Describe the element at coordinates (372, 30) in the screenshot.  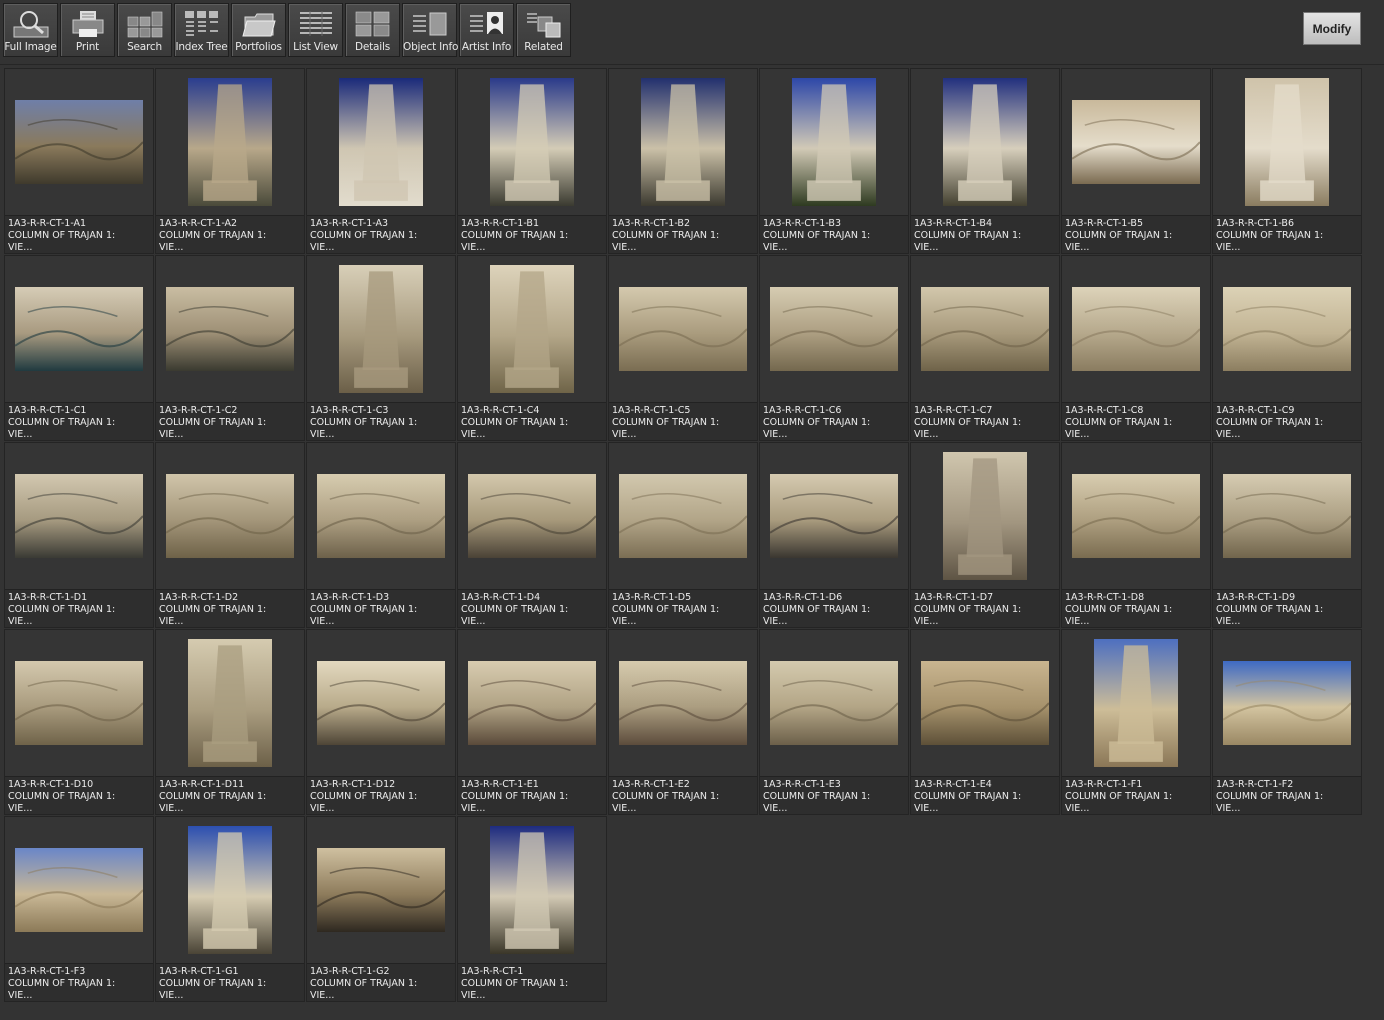
I see `toolbar-button-details: Details` at that location.